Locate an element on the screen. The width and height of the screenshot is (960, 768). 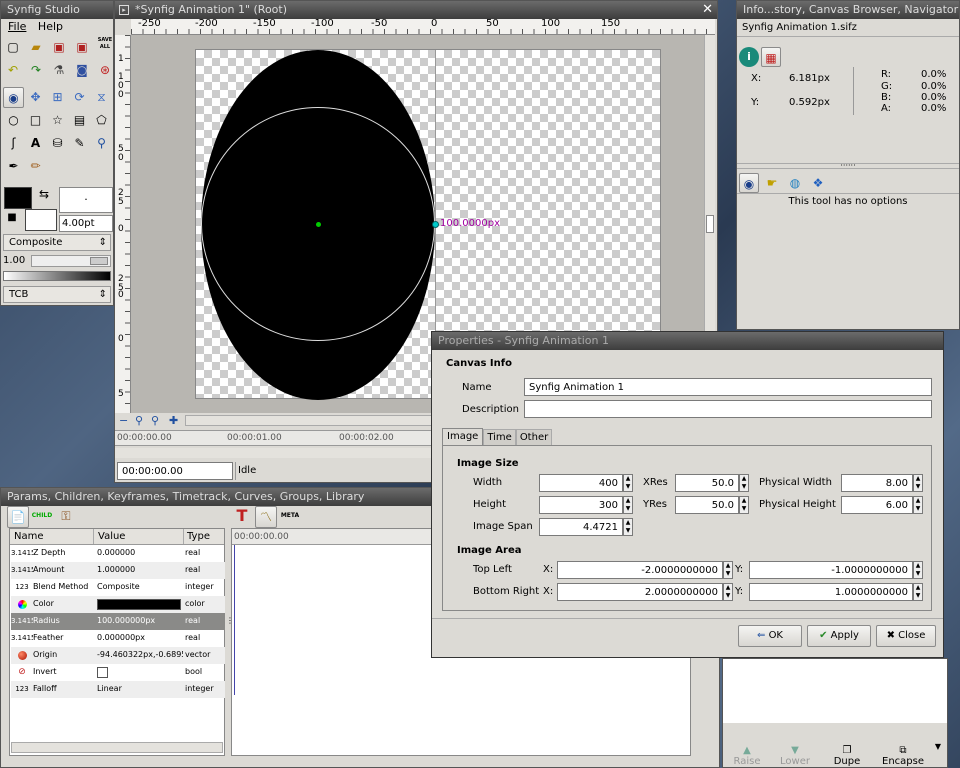
close-icon: ✕ is located at coordinates (707, 10).